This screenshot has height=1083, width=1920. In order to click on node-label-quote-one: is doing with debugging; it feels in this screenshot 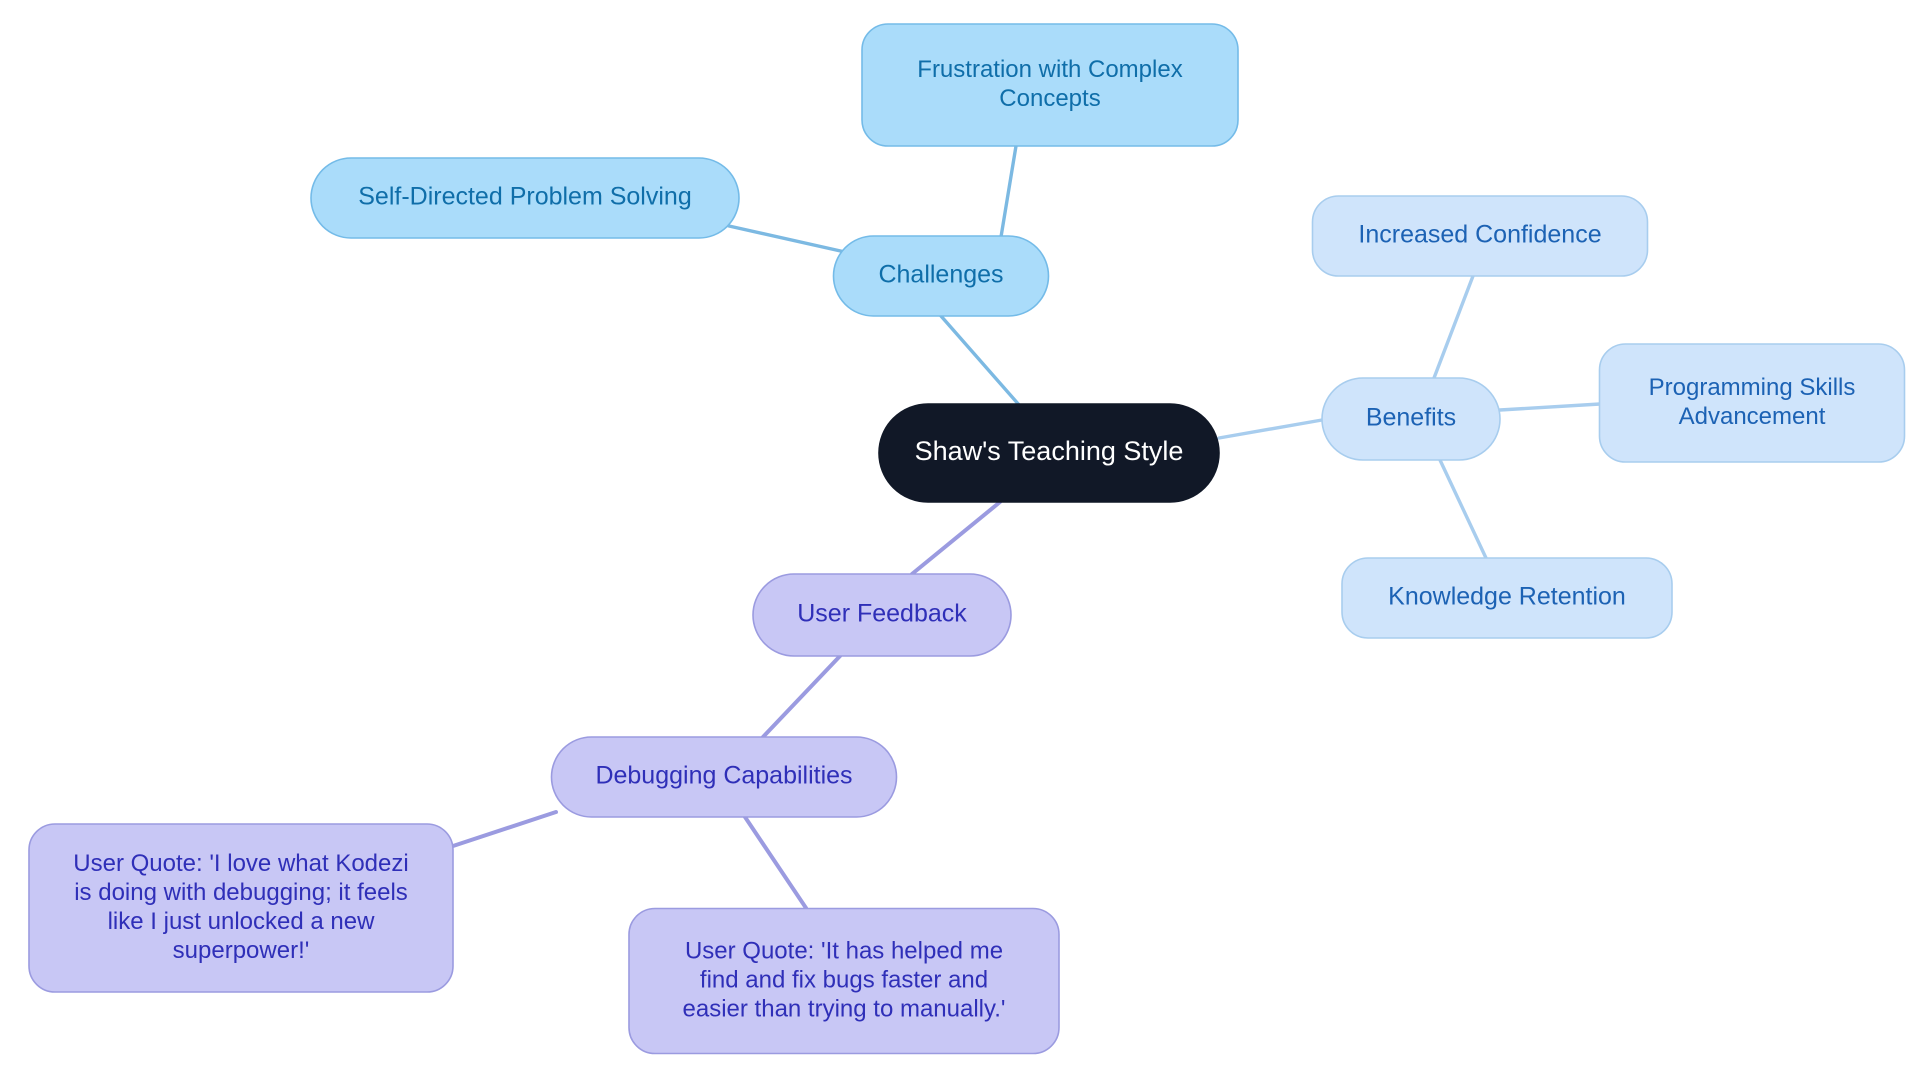, I will do `click(241, 892)`.